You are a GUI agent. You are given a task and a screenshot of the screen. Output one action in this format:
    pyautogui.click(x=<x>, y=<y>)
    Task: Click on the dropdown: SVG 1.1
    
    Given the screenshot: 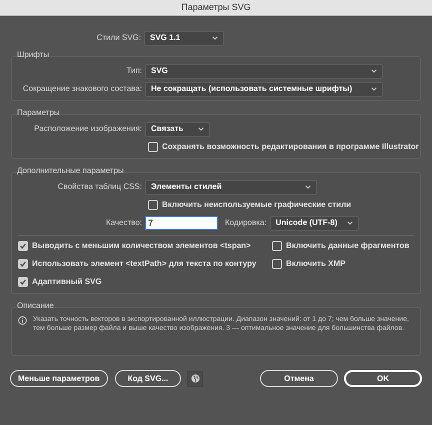 What is the action you would take?
    pyautogui.click(x=184, y=38)
    